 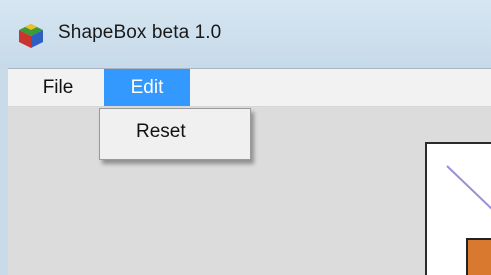 What do you see at coordinates (58, 87) in the screenshot?
I see `menu-file: File` at bounding box center [58, 87].